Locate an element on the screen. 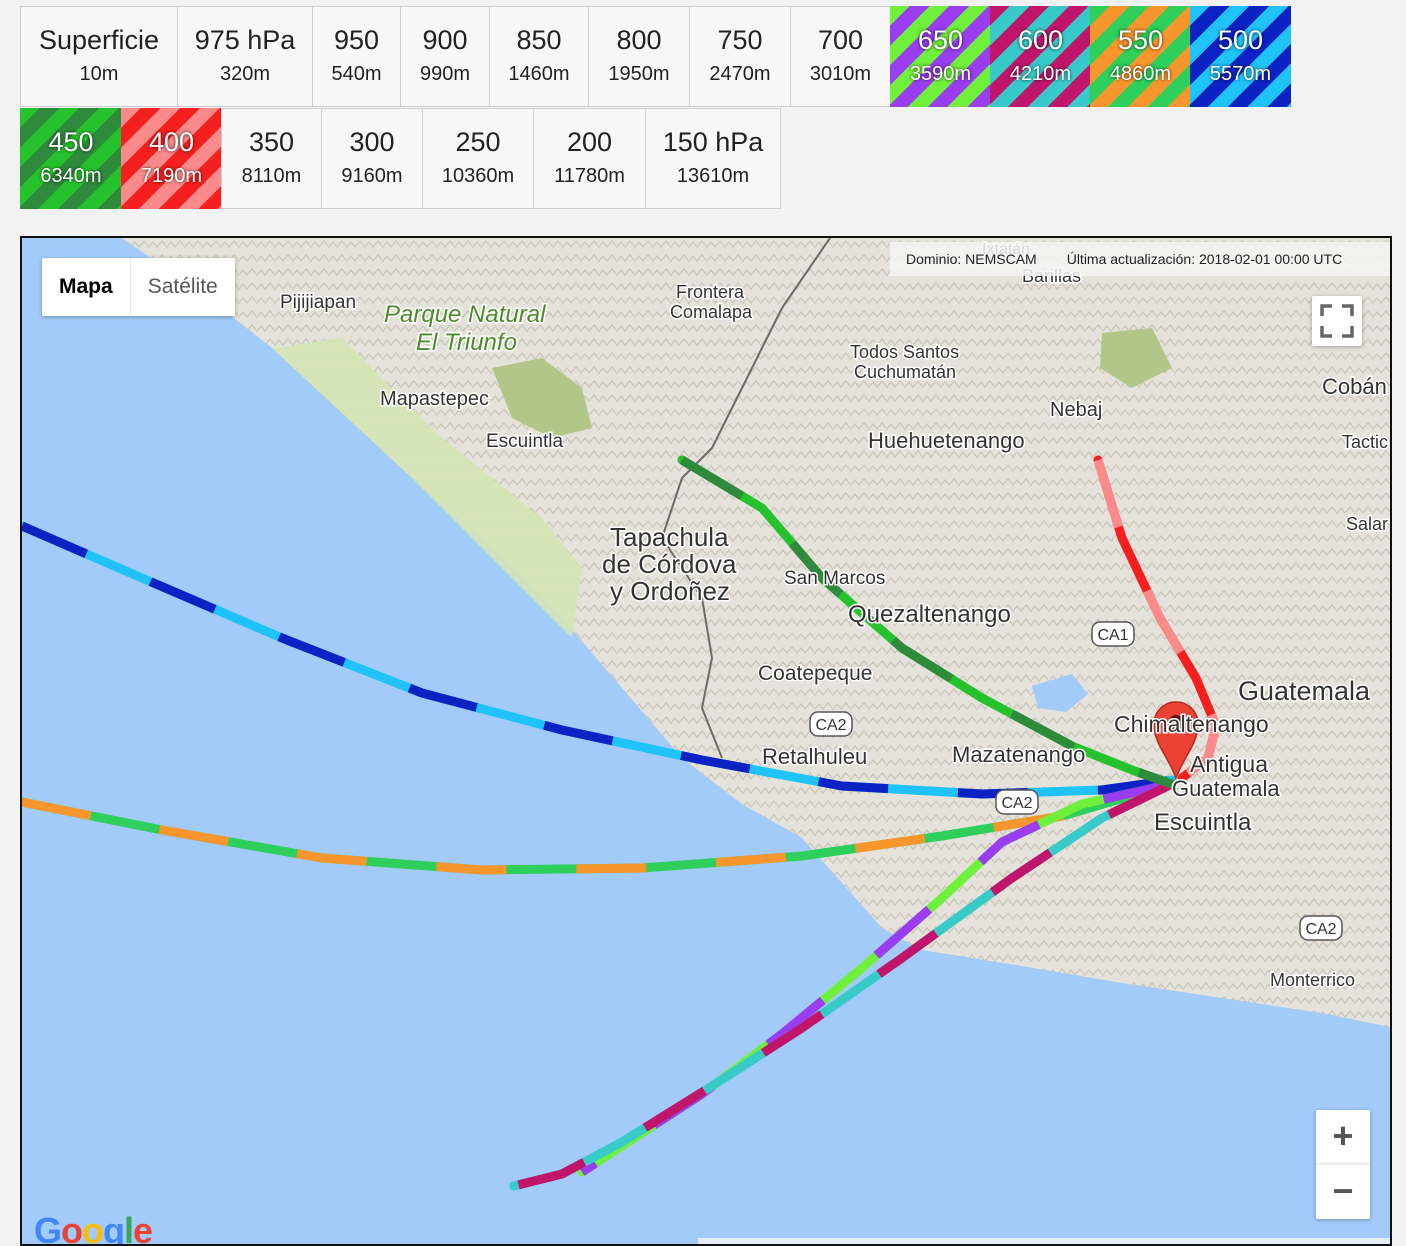 This screenshot has height=1246, width=1406. level-height-label: 1460m is located at coordinates (539, 73).